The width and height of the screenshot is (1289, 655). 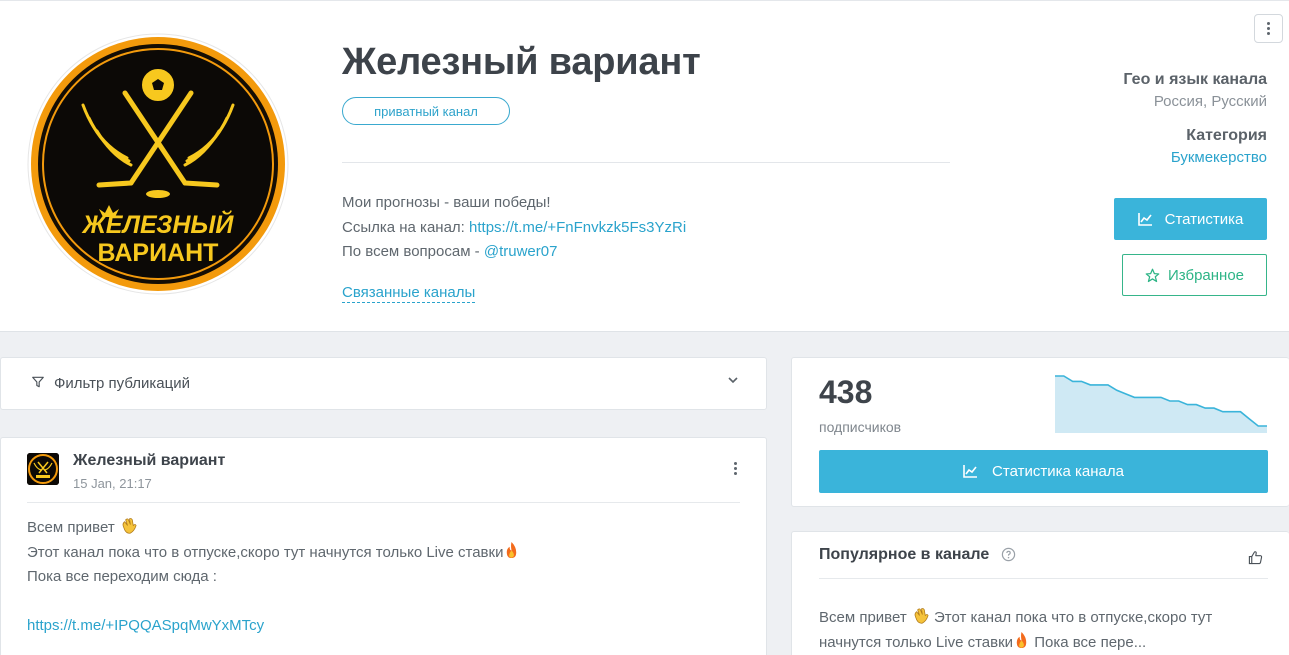 What do you see at coordinates (409, 293) in the screenshot?
I see `related-channels-link: Связанные каналы` at bounding box center [409, 293].